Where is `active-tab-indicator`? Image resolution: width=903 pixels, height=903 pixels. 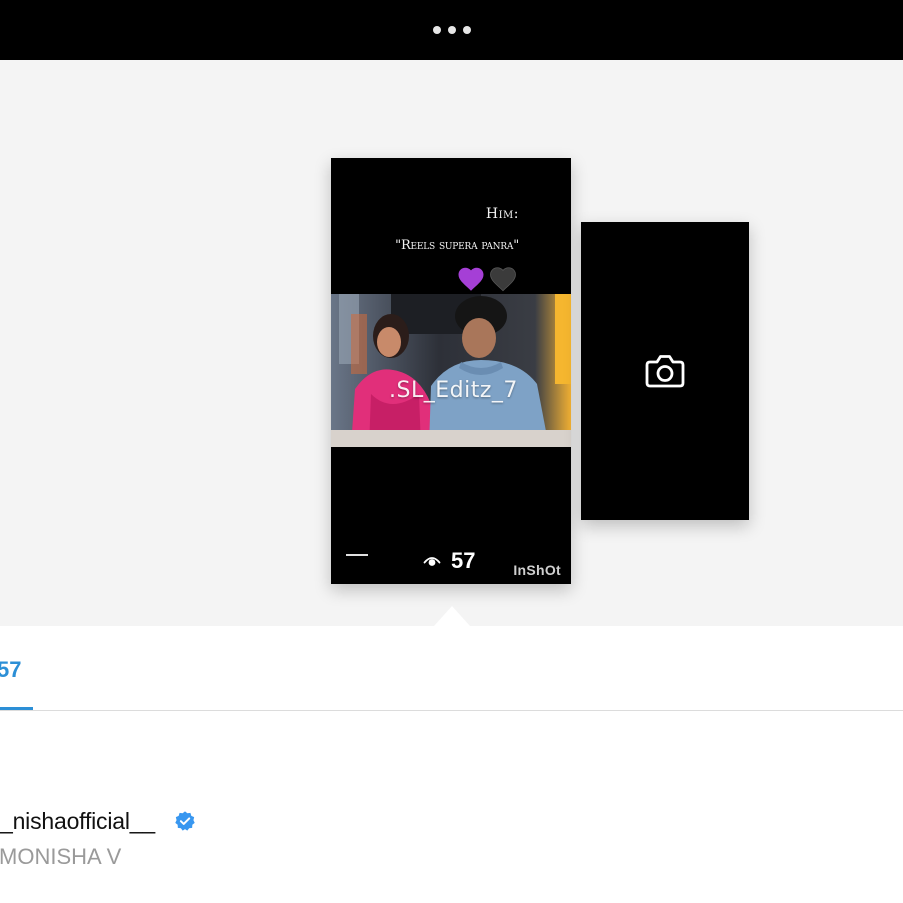 active-tab-indicator is located at coordinates (16, 708).